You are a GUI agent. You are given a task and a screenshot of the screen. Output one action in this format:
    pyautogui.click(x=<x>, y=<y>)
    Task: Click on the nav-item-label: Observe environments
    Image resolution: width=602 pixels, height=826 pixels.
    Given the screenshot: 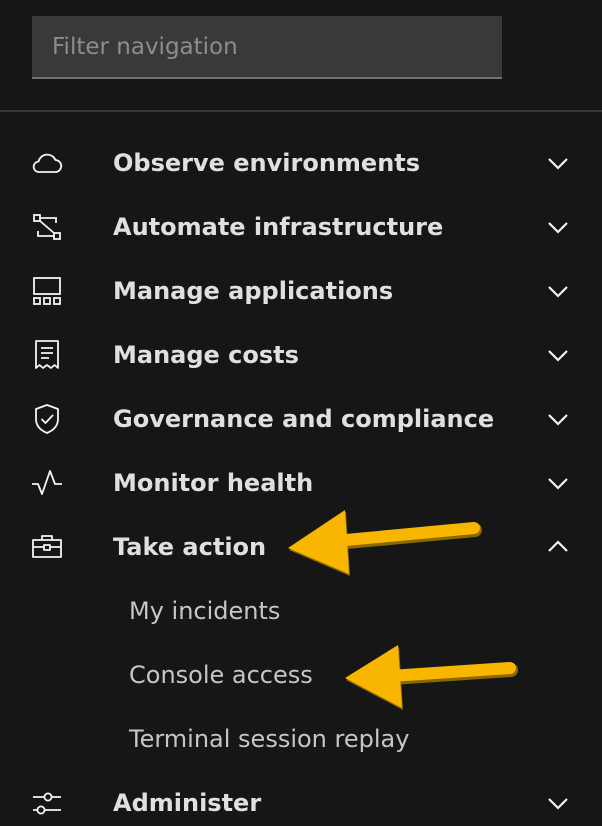 What is the action you would take?
    pyautogui.click(x=267, y=163)
    